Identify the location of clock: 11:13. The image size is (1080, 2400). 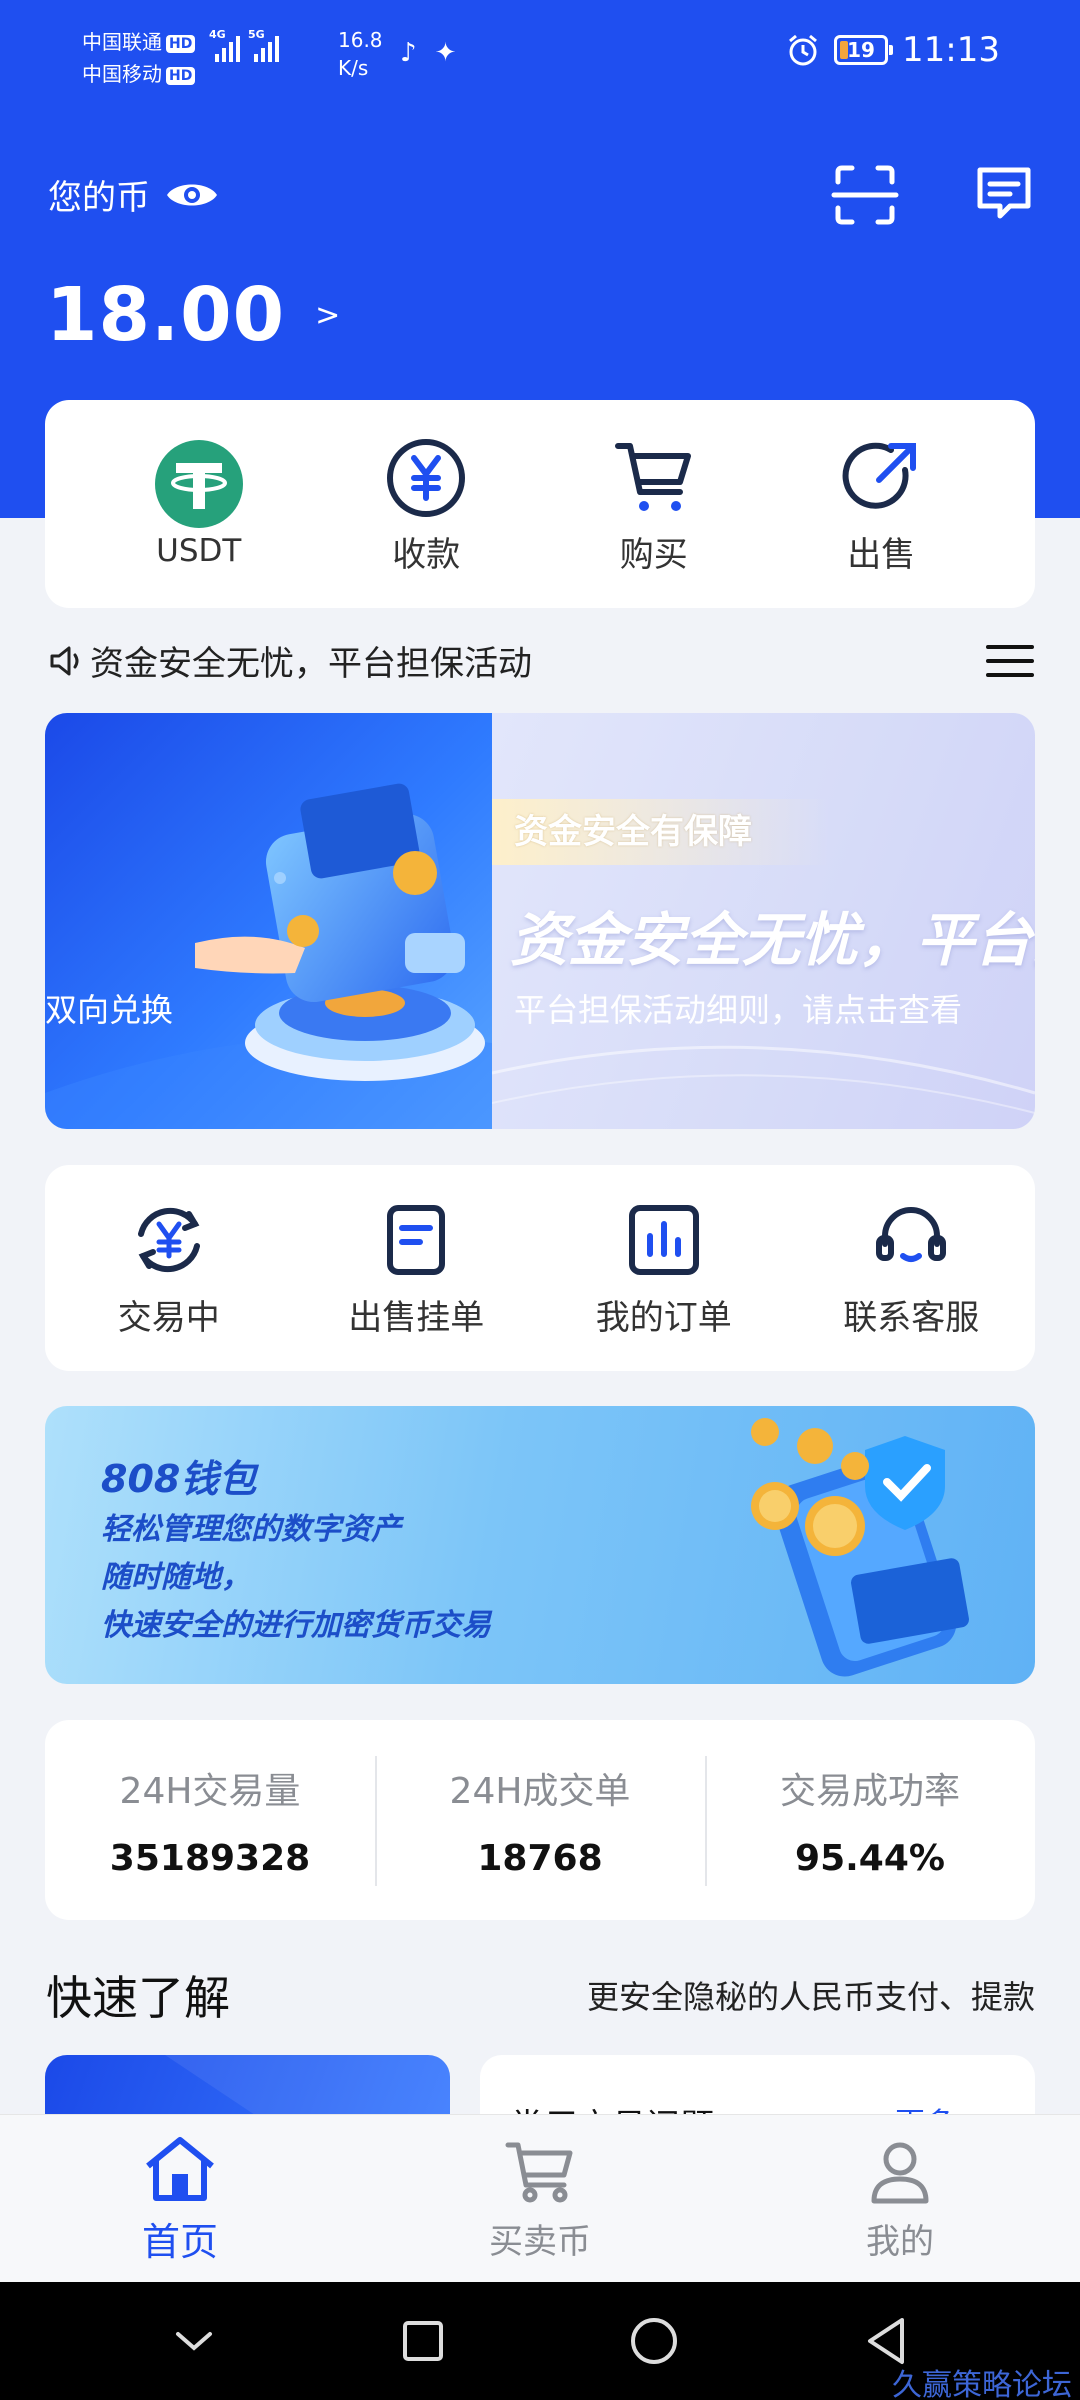
(951, 50).